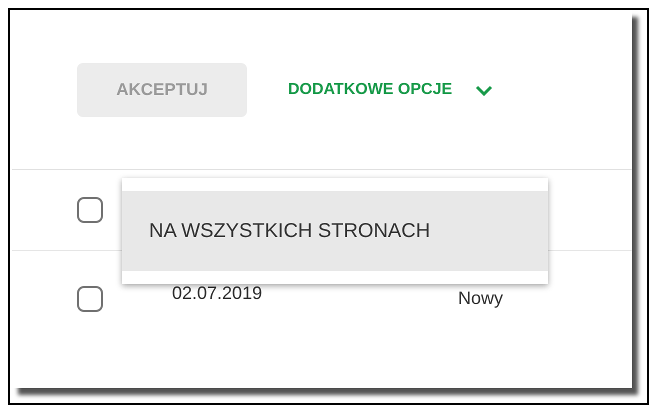 The width and height of the screenshot is (651, 407). Describe the element at coordinates (391, 89) in the screenshot. I see `more-options-button: DODATKOWE OPCJE` at that location.